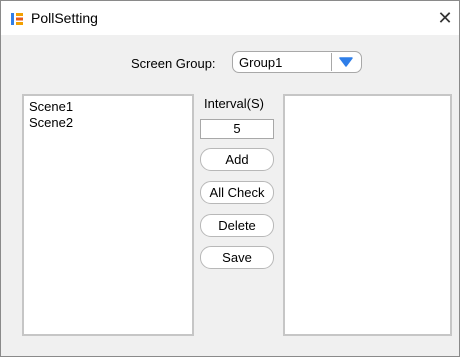 The height and width of the screenshot is (357, 460). What do you see at coordinates (17, 19) in the screenshot?
I see `app-logo-icon` at bounding box center [17, 19].